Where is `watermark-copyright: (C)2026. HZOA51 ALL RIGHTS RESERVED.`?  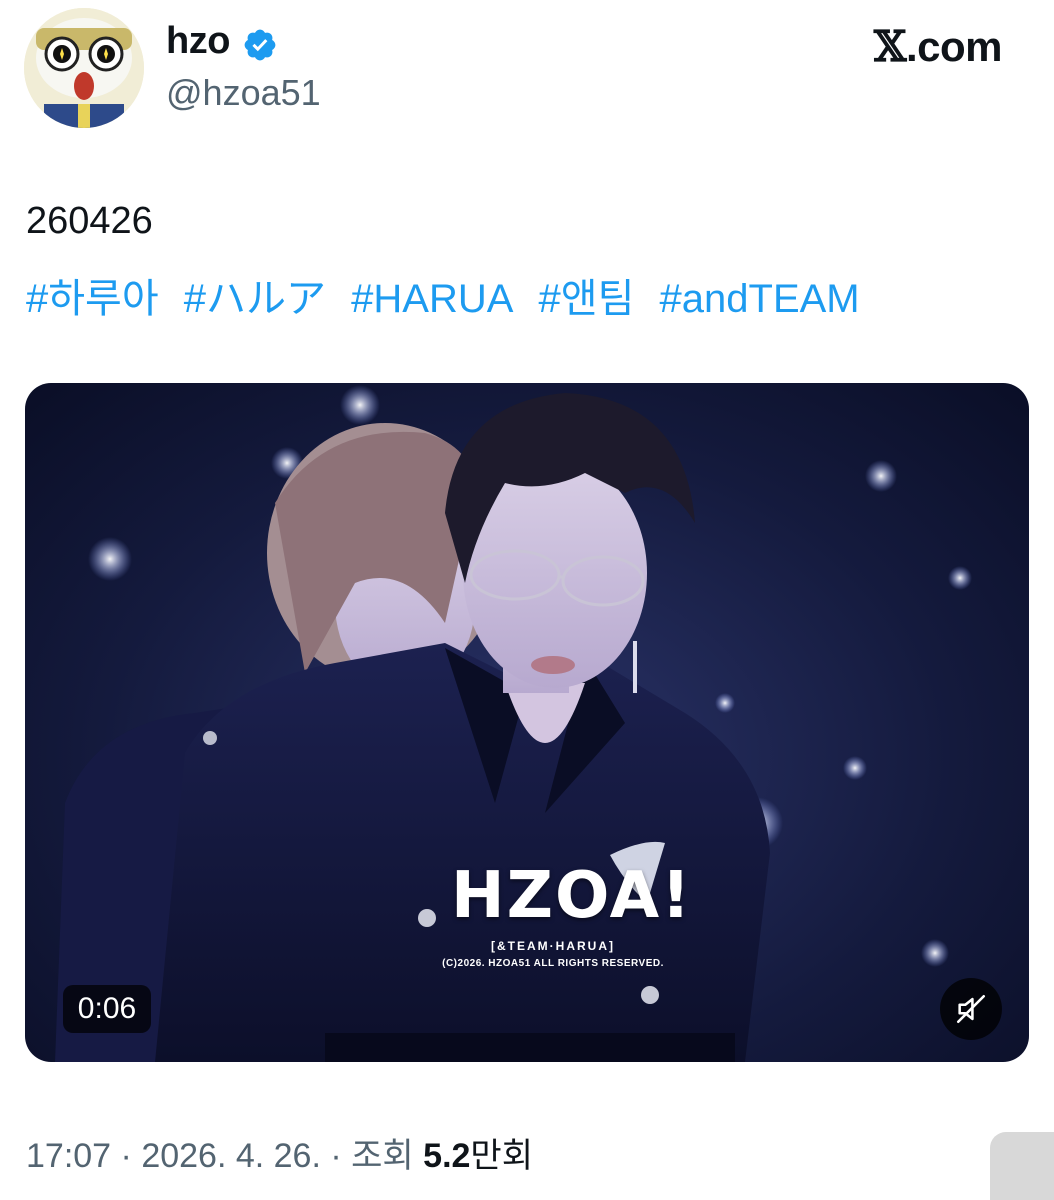
watermark-copyright: (C)2026. HZOA51 ALL RIGHTS RESERVED. is located at coordinates (553, 963).